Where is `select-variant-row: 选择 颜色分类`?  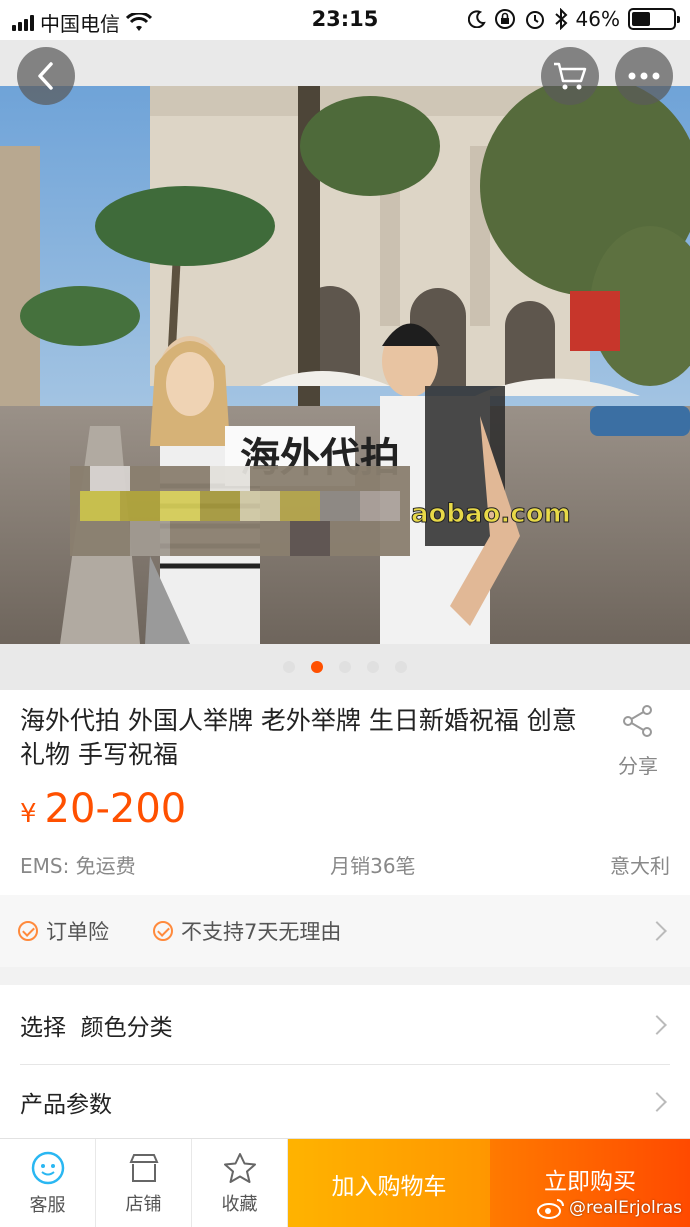
select-variant-row: 选择 颜色分类 is located at coordinates (345, 1025).